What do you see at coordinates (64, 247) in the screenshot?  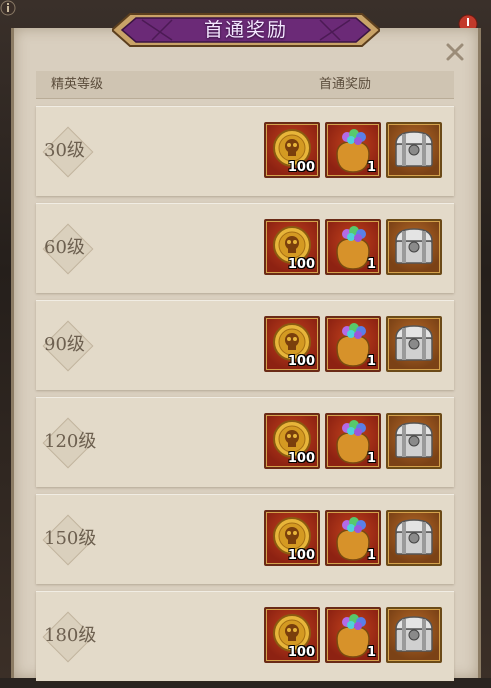 I see `tier-level-label: 60级` at bounding box center [64, 247].